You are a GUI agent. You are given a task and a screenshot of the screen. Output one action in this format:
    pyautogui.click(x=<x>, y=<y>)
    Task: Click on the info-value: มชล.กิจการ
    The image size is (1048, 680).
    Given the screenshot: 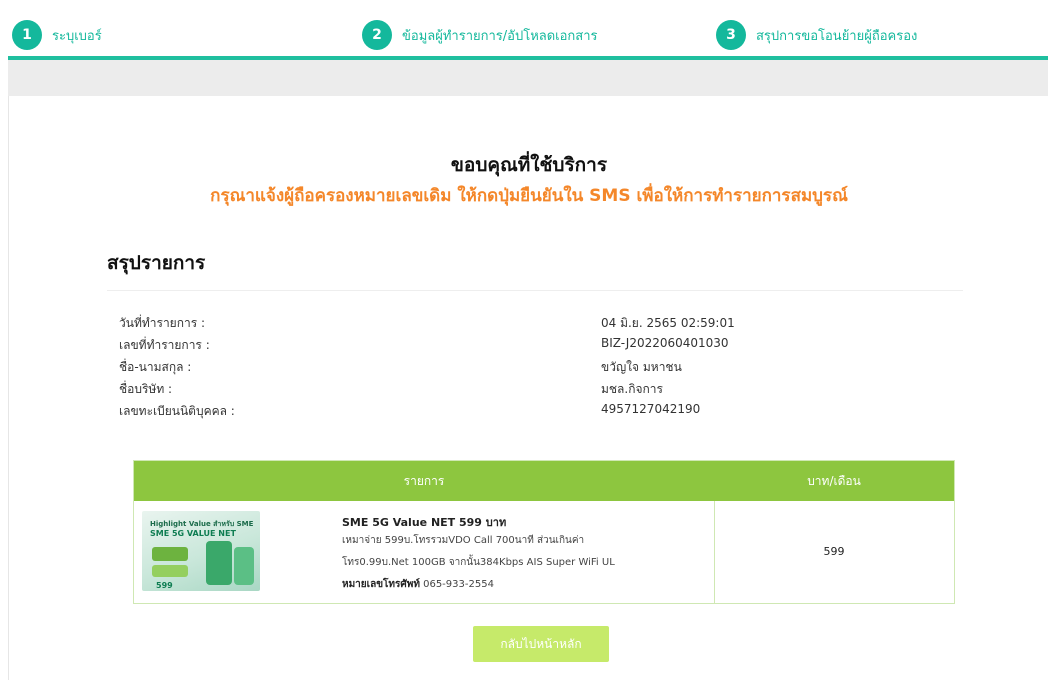 What is the action you would take?
    pyautogui.click(x=632, y=389)
    